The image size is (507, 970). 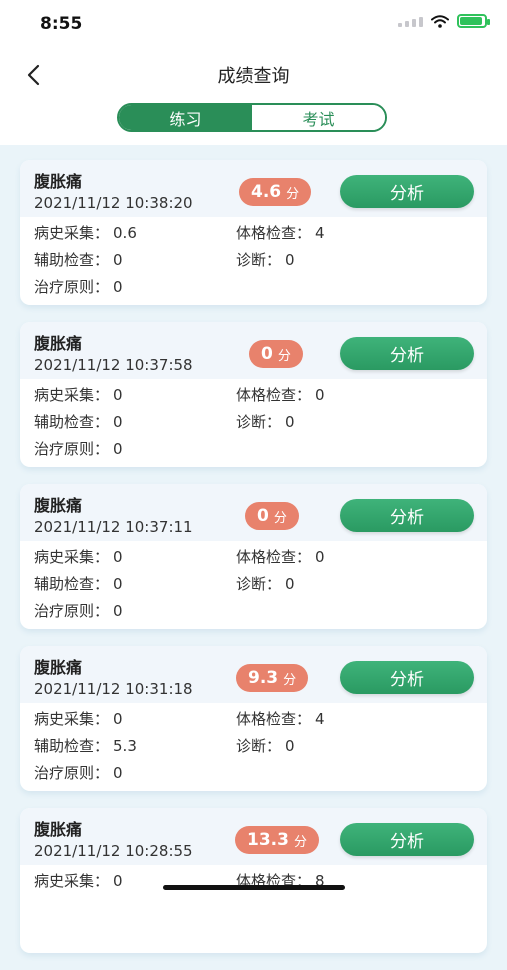 I want to click on card-header: 腹胀痛 2021/11/12 10:37:58 0分 分析, so click(x=253, y=350).